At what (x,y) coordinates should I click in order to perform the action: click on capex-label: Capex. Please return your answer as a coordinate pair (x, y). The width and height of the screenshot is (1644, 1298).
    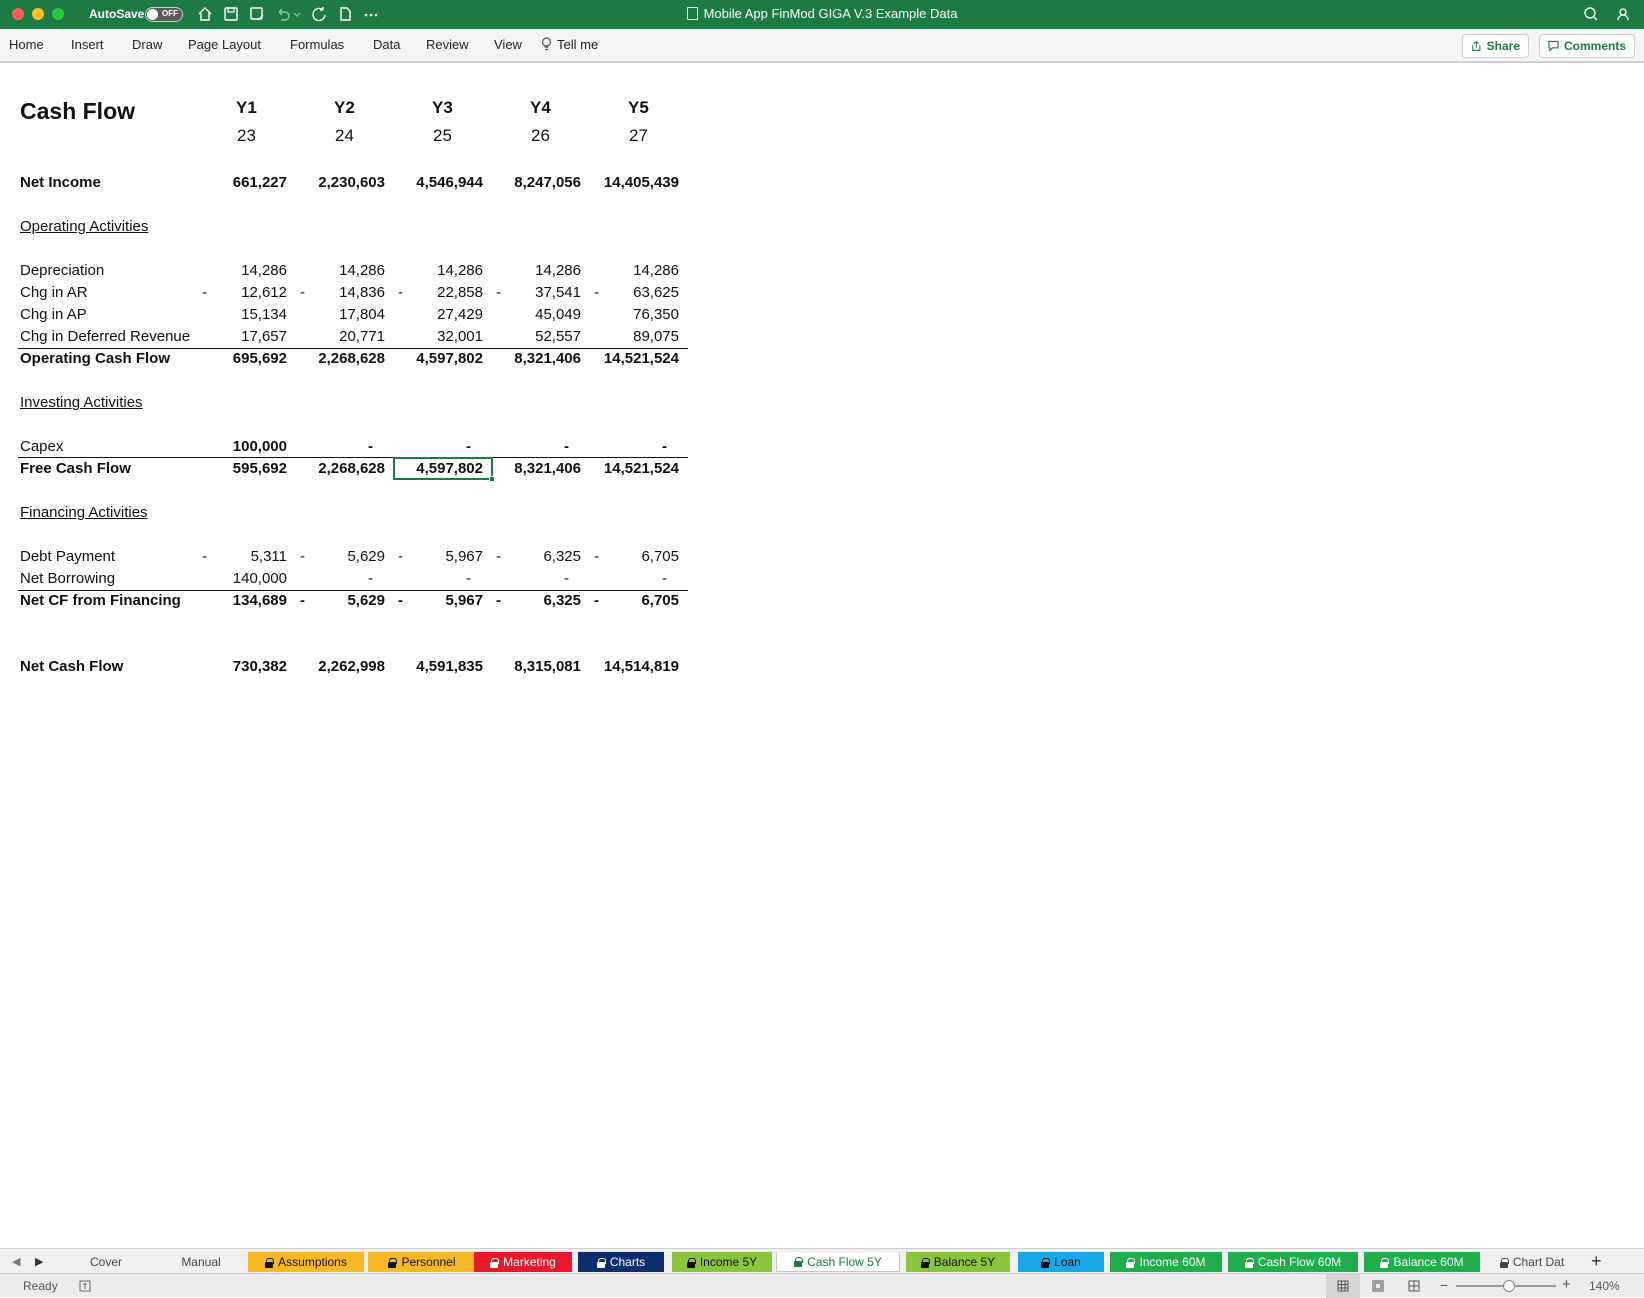
    Looking at the image, I should click on (41, 447).